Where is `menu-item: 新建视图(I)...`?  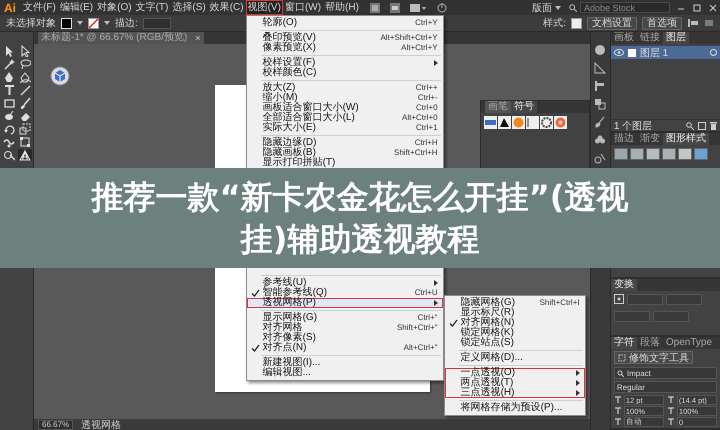
menu-item: 新建视图(I)... is located at coordinates (344, 363).